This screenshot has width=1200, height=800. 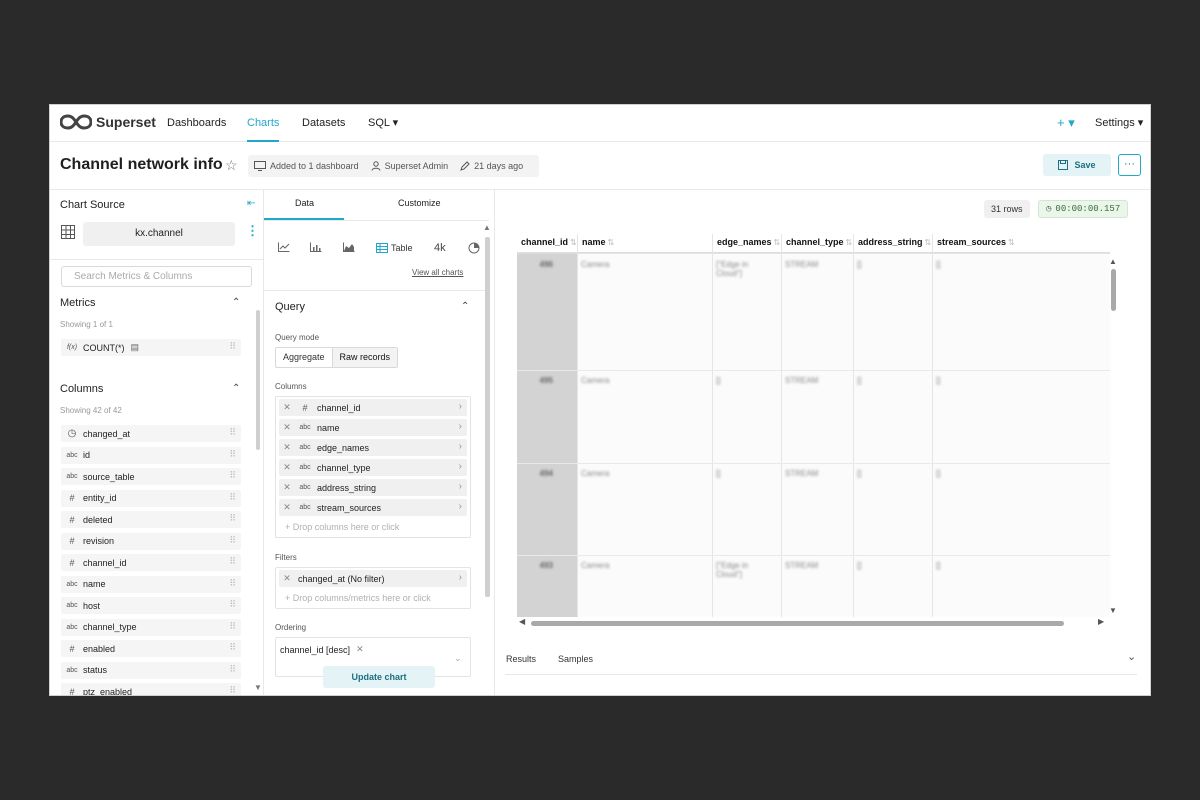 I want to click on column-item: # channel_id ⠿, so click(x=151, y=562).